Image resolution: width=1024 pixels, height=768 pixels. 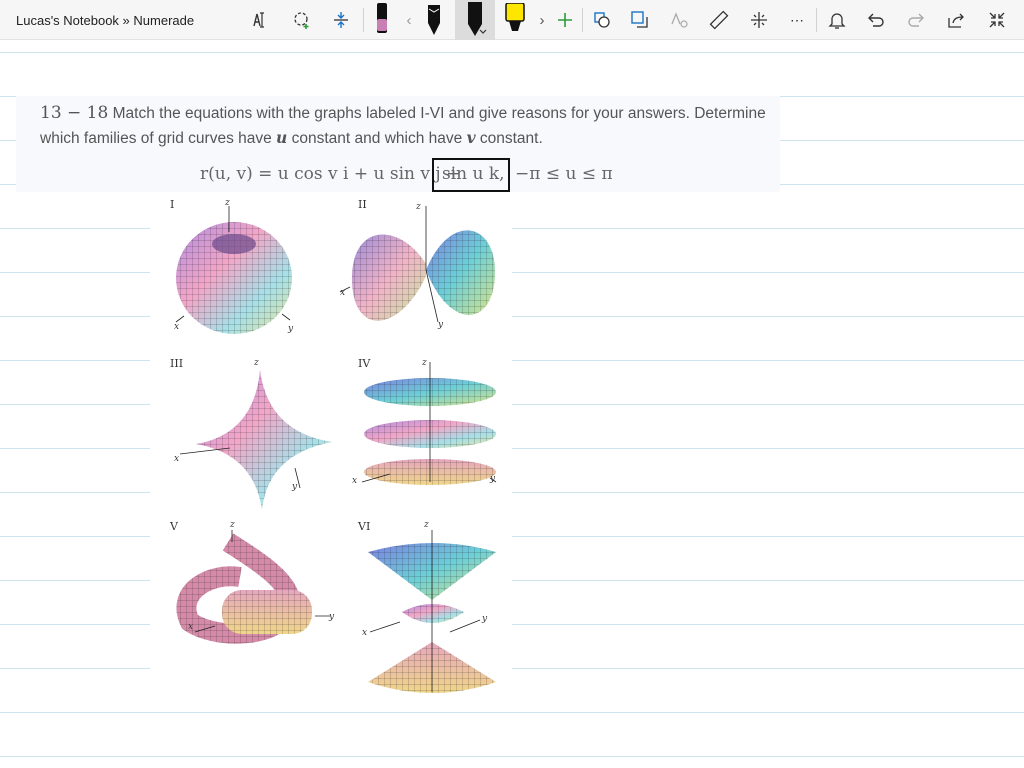 What do you see at coordinates (174, 526) in the screenshot?
I see `graph-label-V: V` at bounding box center [174, 526].